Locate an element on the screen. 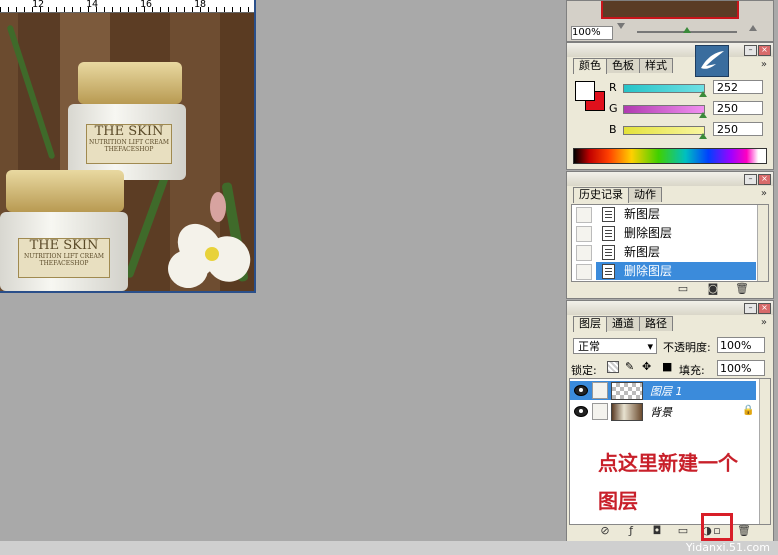 Image resolution: width=778 pixels, height=555 pixels. history-panel-tabs: 历史记录 动作 is located at coordinates (617, 195).